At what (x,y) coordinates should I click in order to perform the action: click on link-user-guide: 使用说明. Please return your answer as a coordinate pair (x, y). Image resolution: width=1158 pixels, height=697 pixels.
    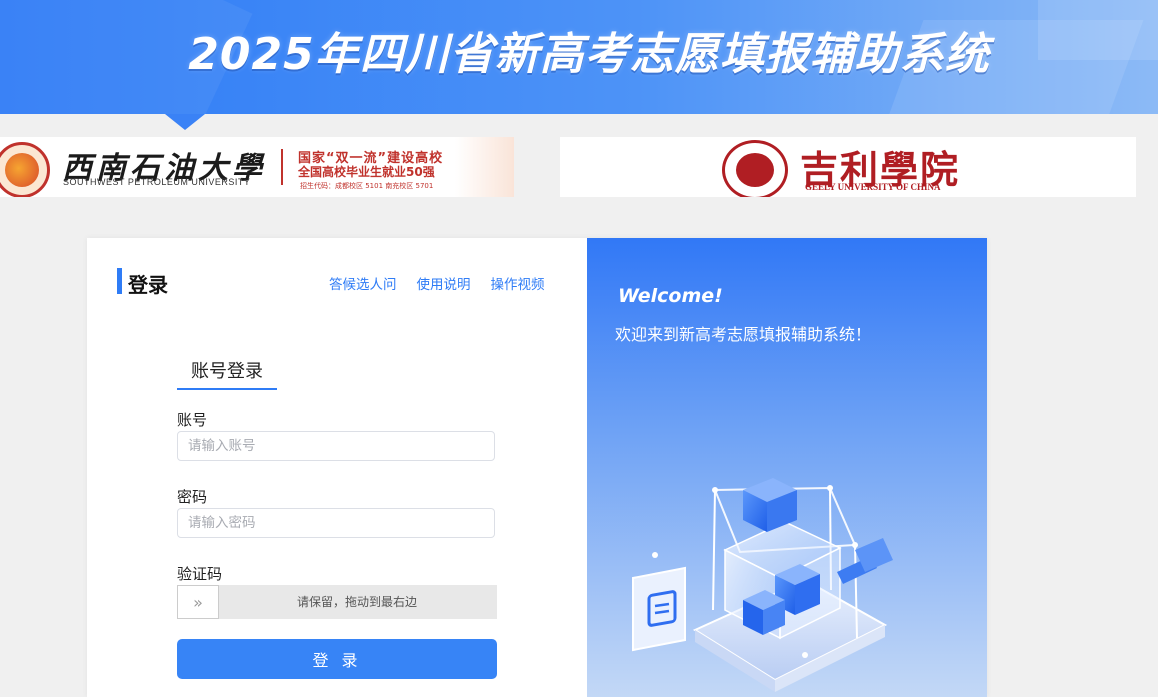
    Looking at the image, I should click on (444, 283).